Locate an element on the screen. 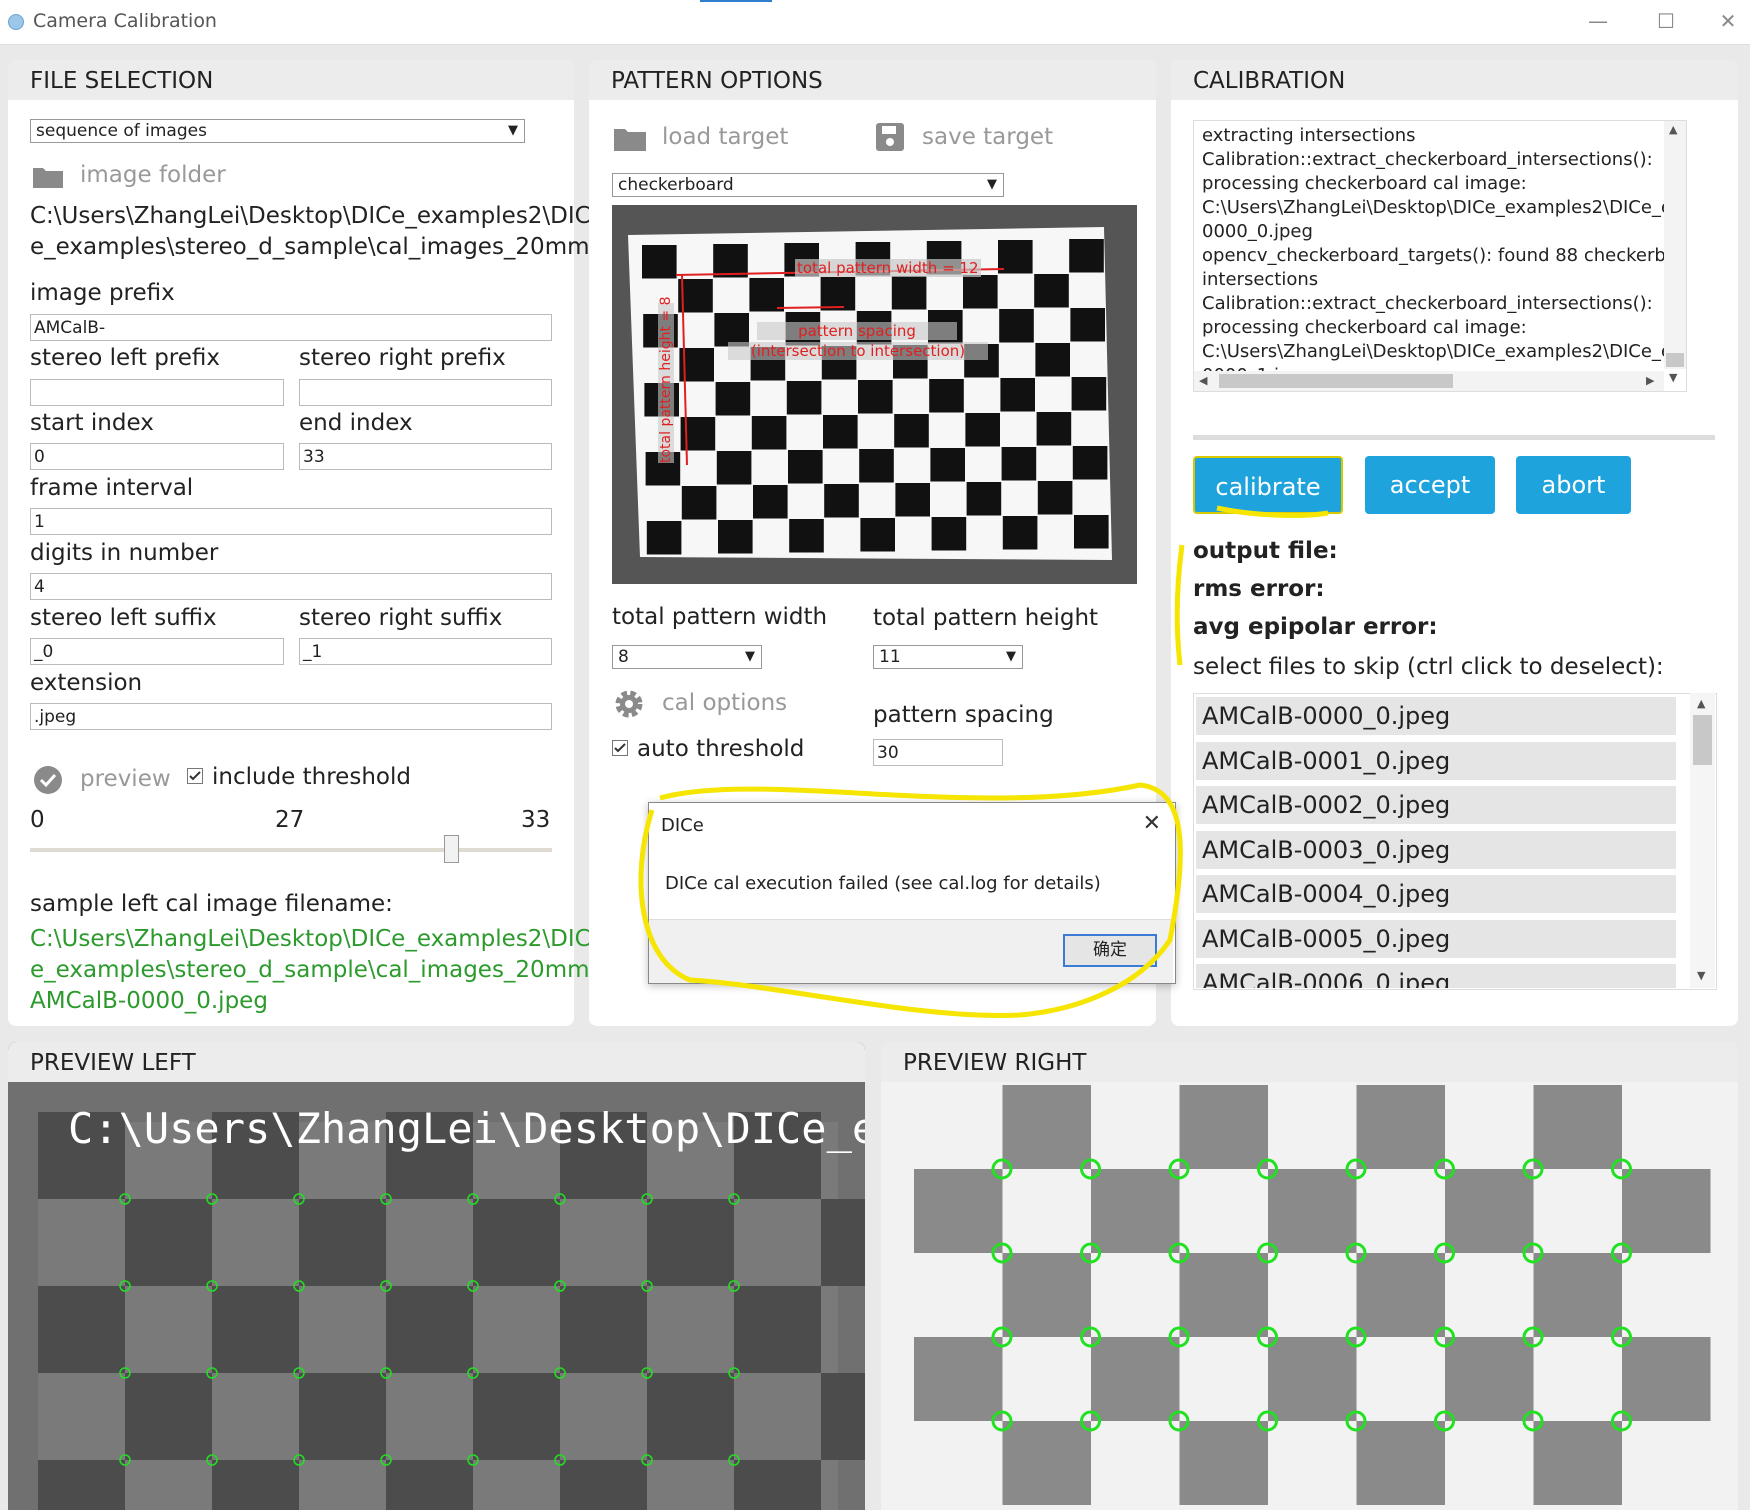 This screenshot has width=1750, height=1510. list-item: AMCalB-0000_0.jpeg is located at coordinates (1436, 716).